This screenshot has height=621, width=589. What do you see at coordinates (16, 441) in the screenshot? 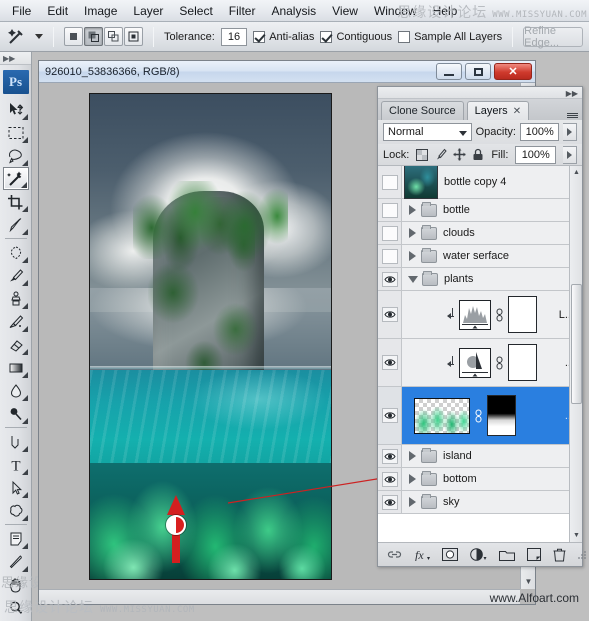
I see `pen-tool` at bounding box center [16, 441].